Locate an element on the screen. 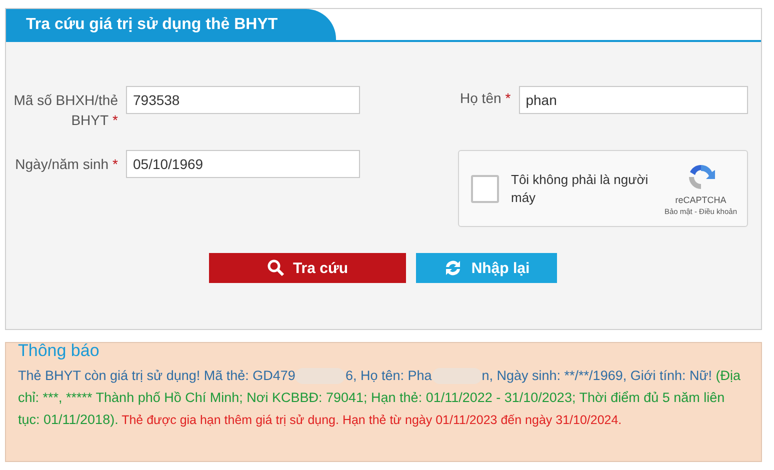  field-label: Mã số BHXH/thẻ BHYT * is located at coordinates (65, 110).